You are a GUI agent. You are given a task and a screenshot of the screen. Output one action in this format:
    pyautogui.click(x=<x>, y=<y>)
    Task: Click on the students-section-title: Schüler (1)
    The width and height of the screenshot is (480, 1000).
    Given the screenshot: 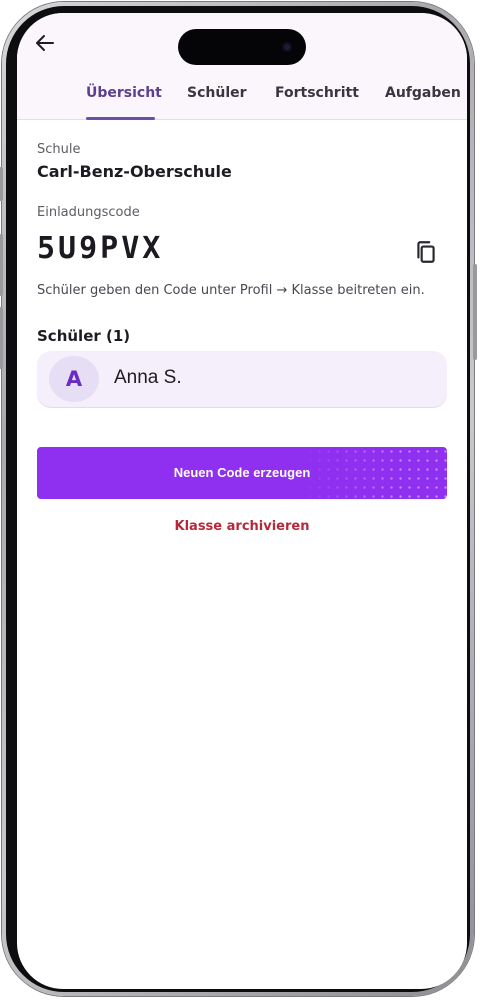 What is the action you would take?
    pyautogui.click(x=84, y=336)
    